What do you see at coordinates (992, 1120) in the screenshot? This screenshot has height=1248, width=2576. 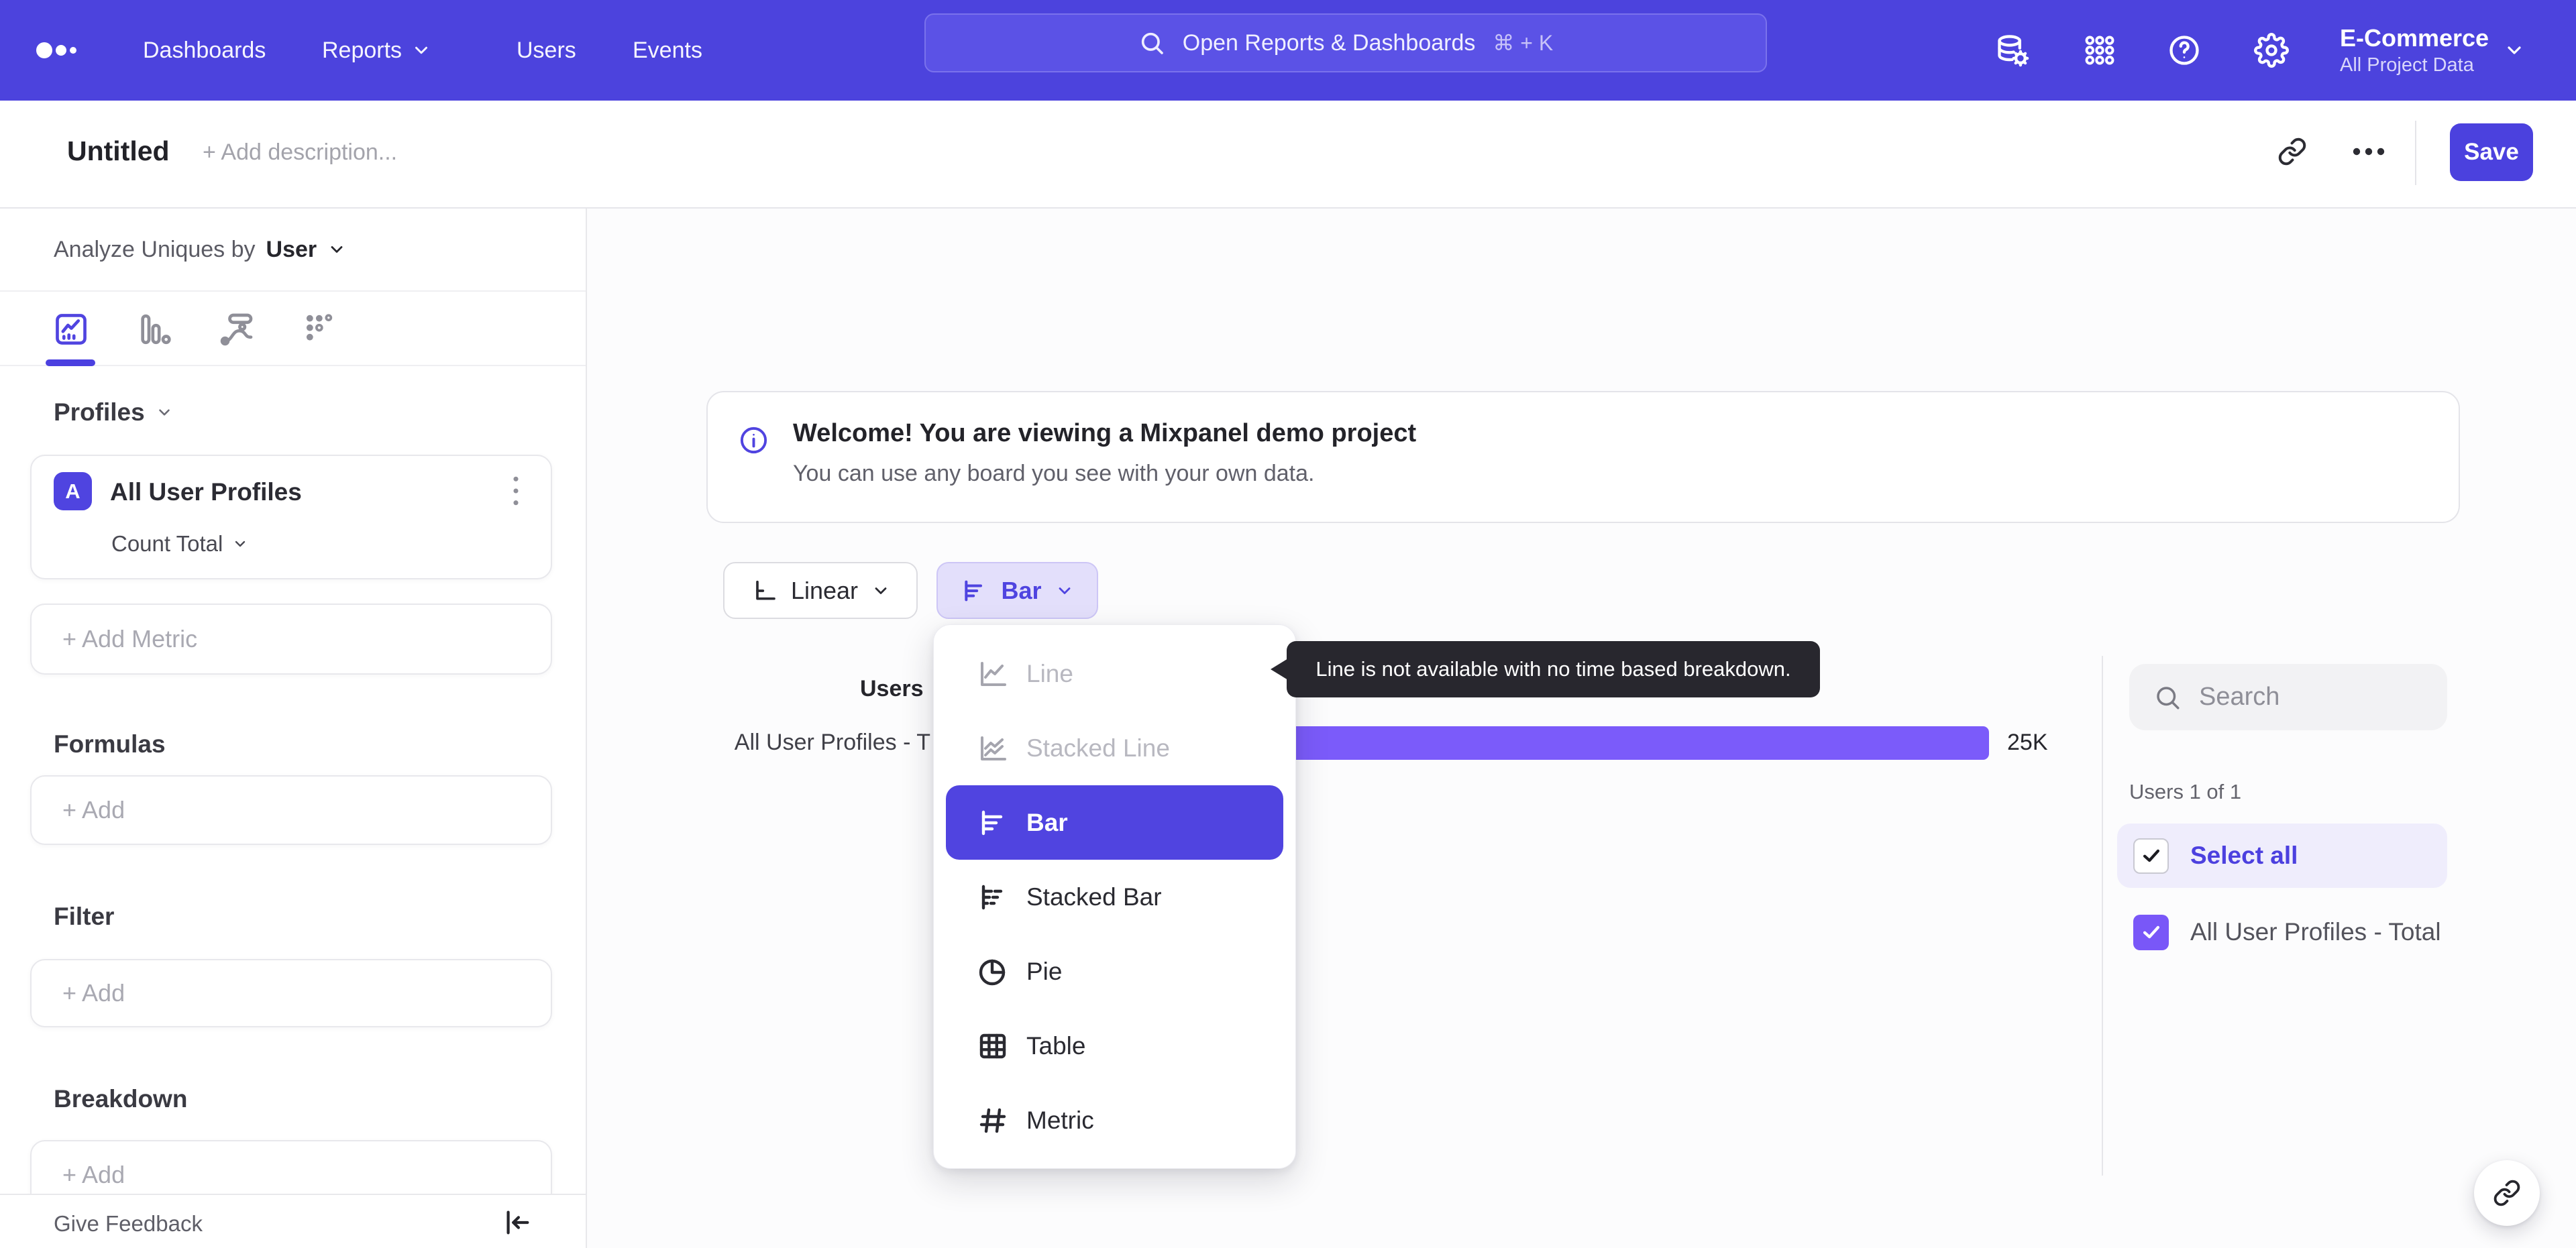 I see `hash-metric-icon` at bounding box center [992, 1120].